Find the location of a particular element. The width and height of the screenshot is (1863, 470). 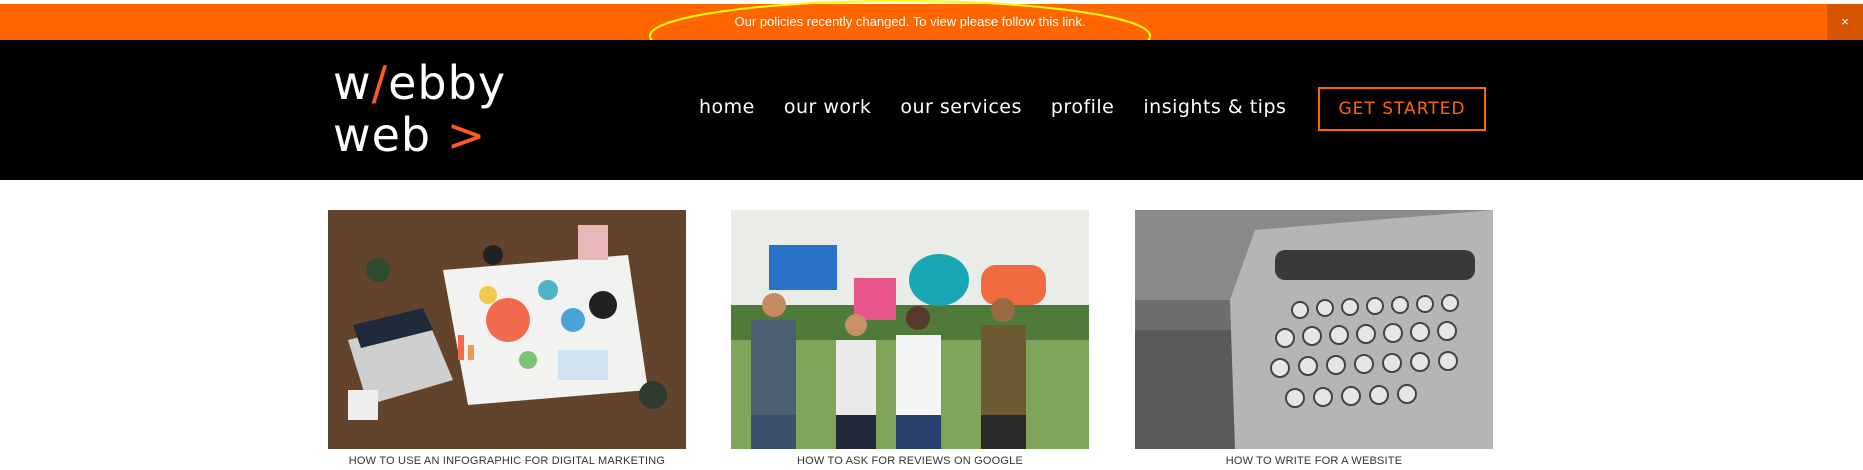

logo-line-2: web > is located at coordinates (419, 135).